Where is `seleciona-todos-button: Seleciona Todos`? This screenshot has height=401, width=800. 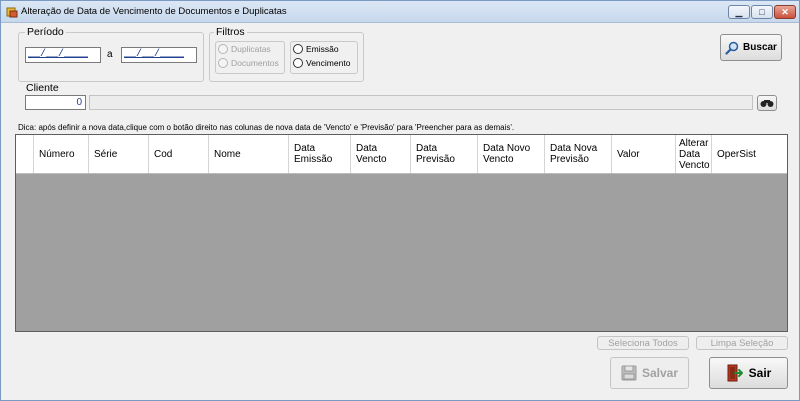 seleciona-todos-button: Seleciona Todos is located at coordinates (643, 343).